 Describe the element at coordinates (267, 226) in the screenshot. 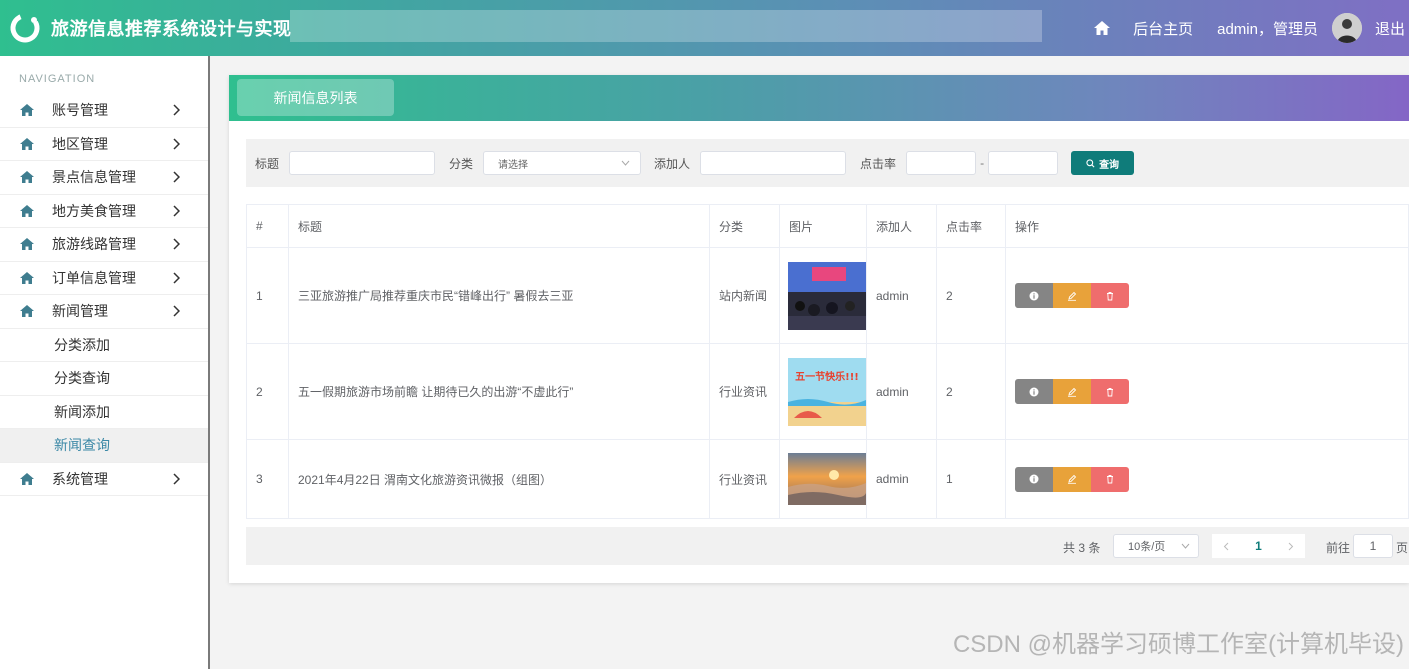

I see `column-header-index: #` at that location.